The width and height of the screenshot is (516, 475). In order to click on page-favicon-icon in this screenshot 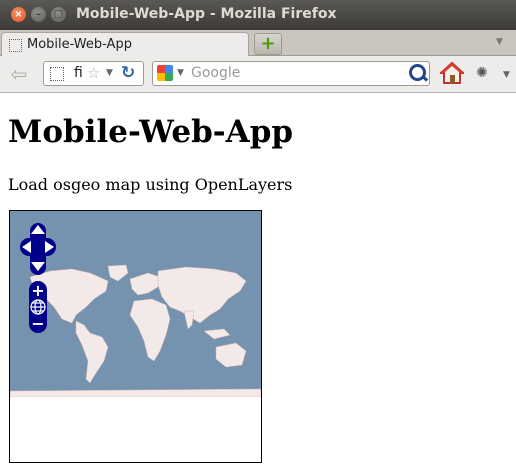, I will do `click(15, 45)`.